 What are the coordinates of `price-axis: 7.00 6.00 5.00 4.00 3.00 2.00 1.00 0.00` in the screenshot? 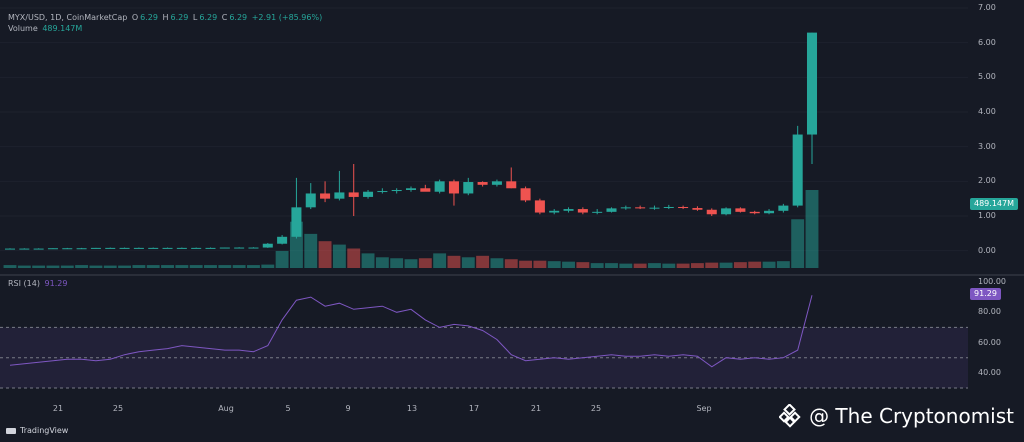 It's located at (996, 137).